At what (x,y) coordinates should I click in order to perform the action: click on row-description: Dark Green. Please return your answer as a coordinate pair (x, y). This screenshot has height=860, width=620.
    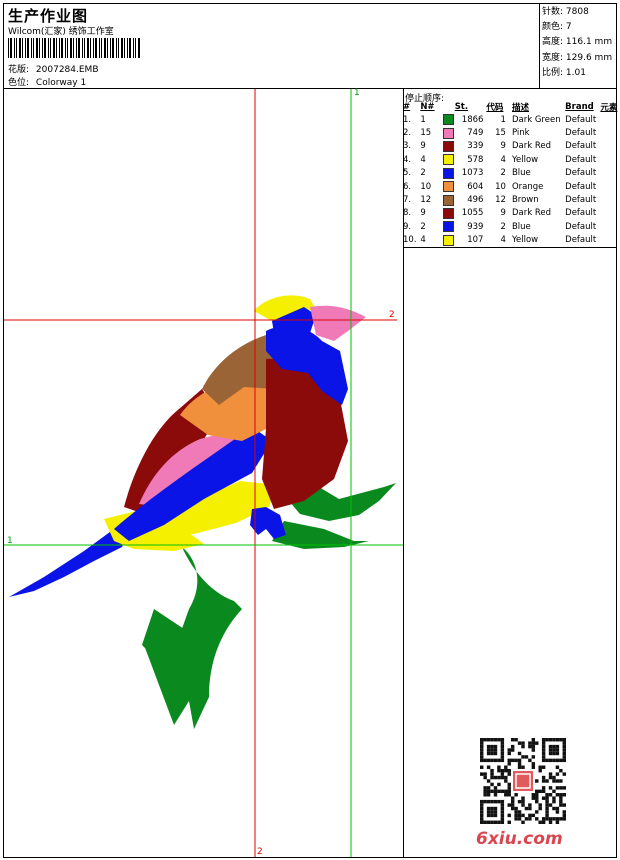
    Looking at the image, I should click on (536, 119).